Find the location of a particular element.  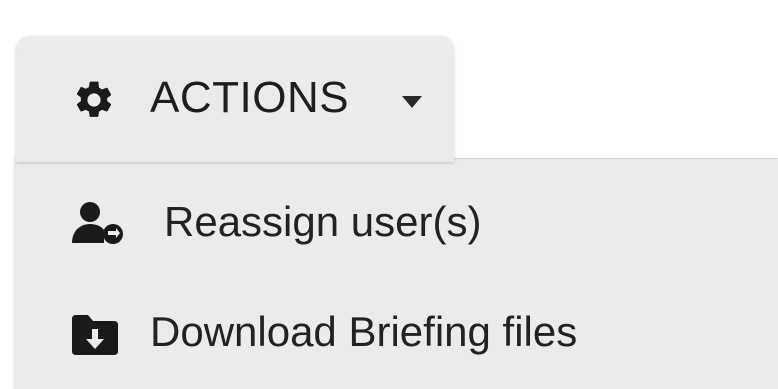

actions-button-label: ACTIONS is located at coordinates (250, 97).